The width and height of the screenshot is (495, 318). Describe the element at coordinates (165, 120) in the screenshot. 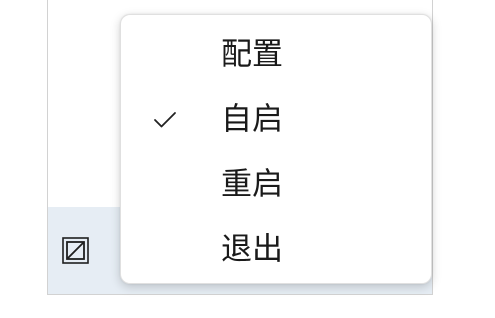

I see `check-icon` at that location.